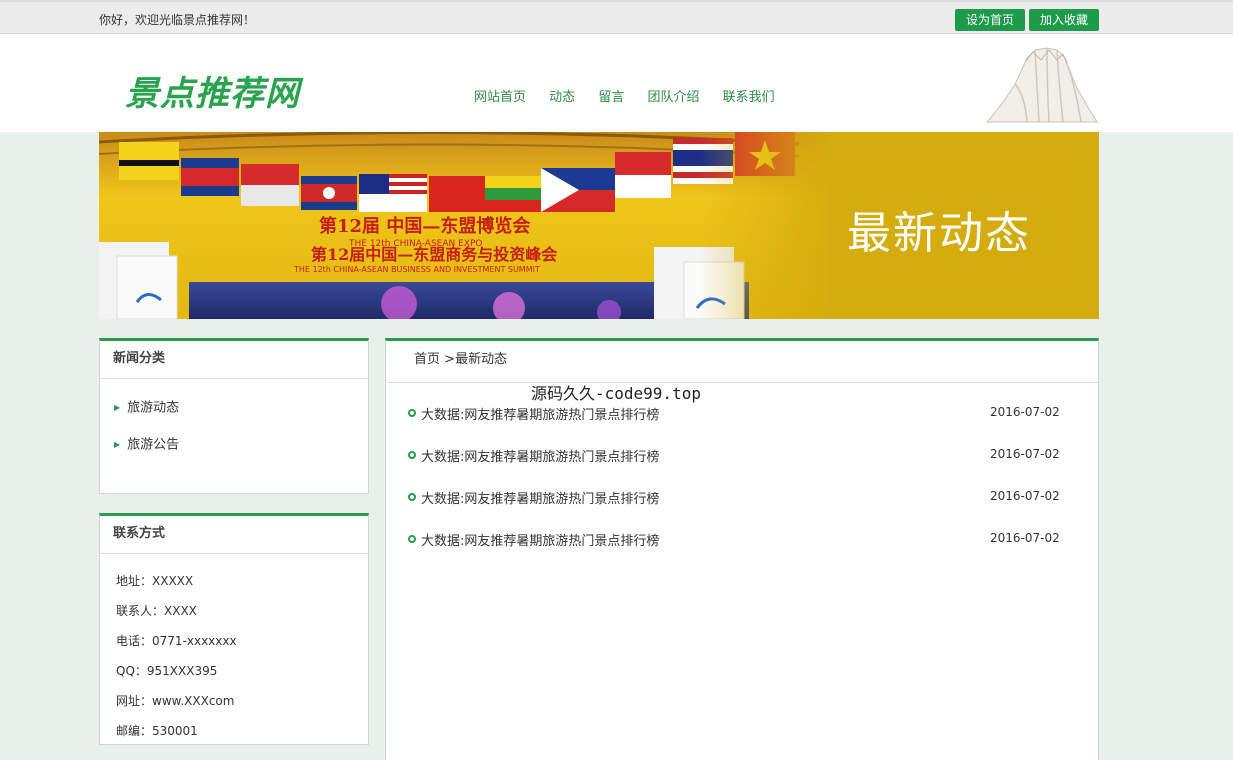  What do you see at coordinates (175, 701) in the screenshot?
I see `contact-website: 网址：www.XXXcom` at bounding box center [175, 701].